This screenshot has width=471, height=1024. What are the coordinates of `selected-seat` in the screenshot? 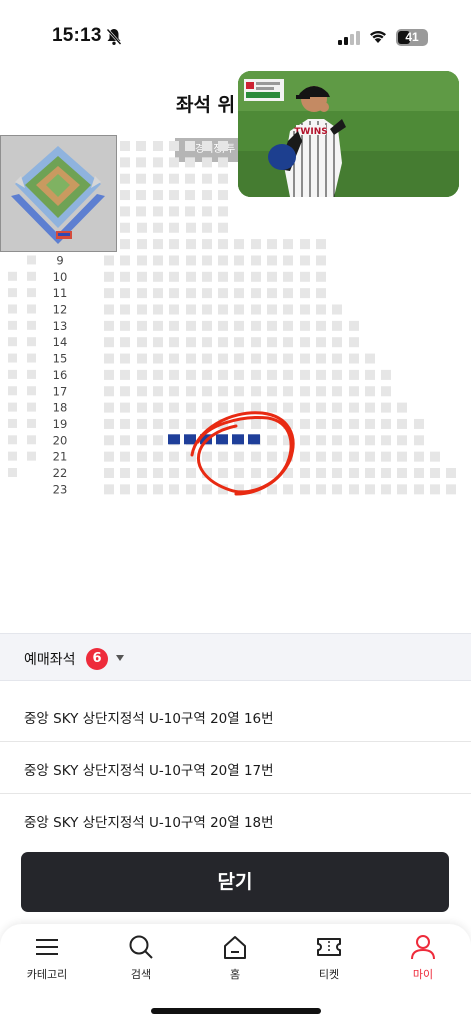 It's located at (254, 439).